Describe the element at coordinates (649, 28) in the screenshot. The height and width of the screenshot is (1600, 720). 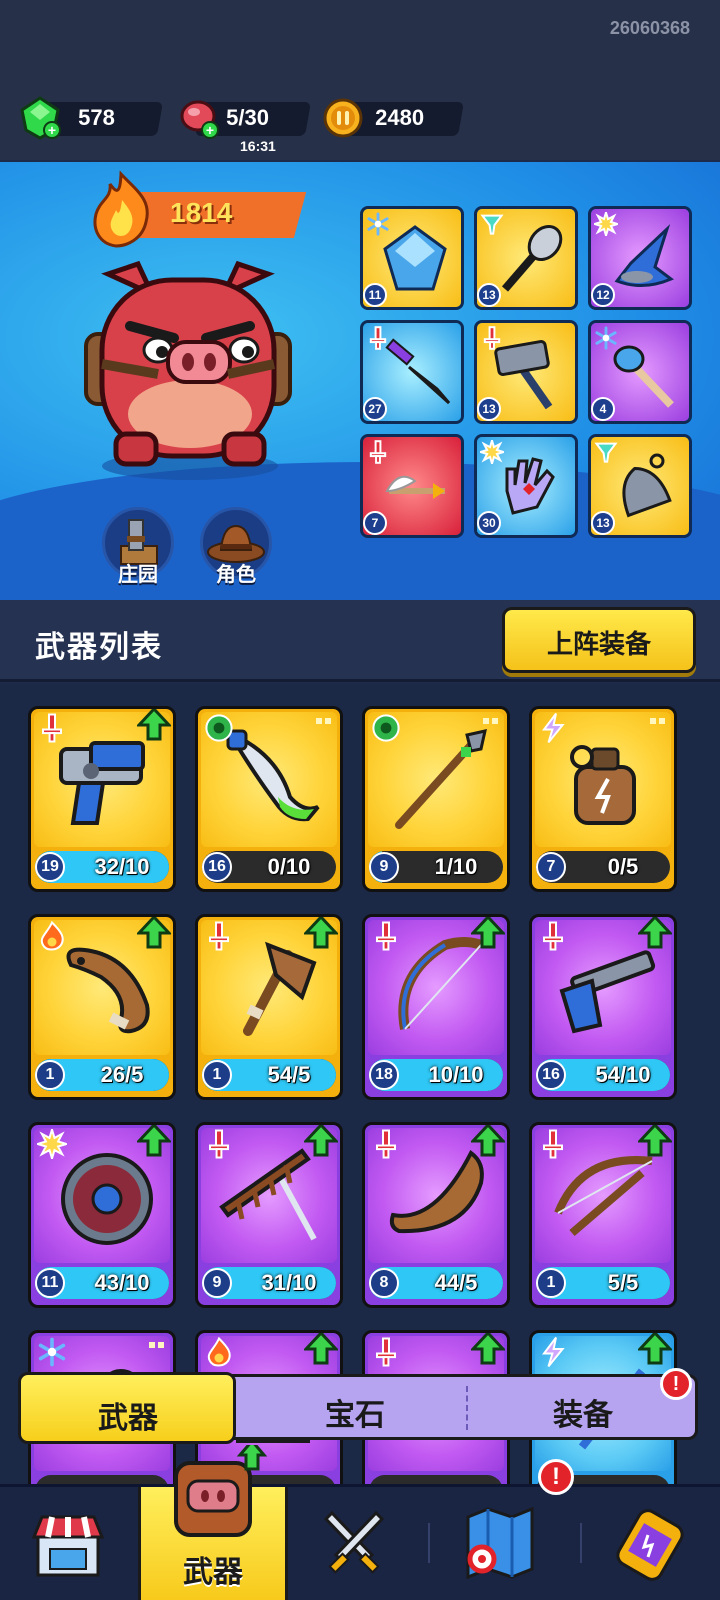
I see `build-id: 26060368` at that location.